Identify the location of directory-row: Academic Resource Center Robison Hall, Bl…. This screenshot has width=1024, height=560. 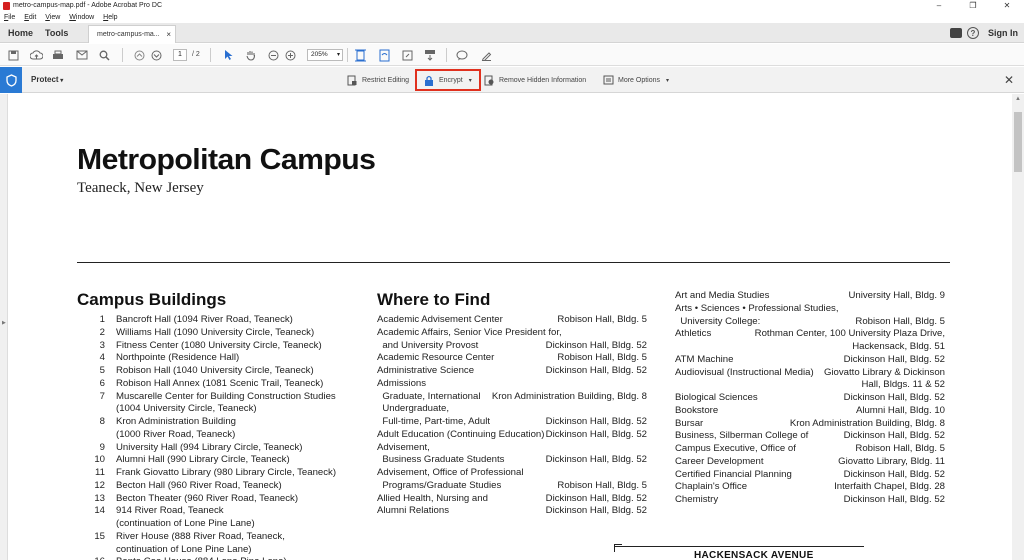
(512, 358).